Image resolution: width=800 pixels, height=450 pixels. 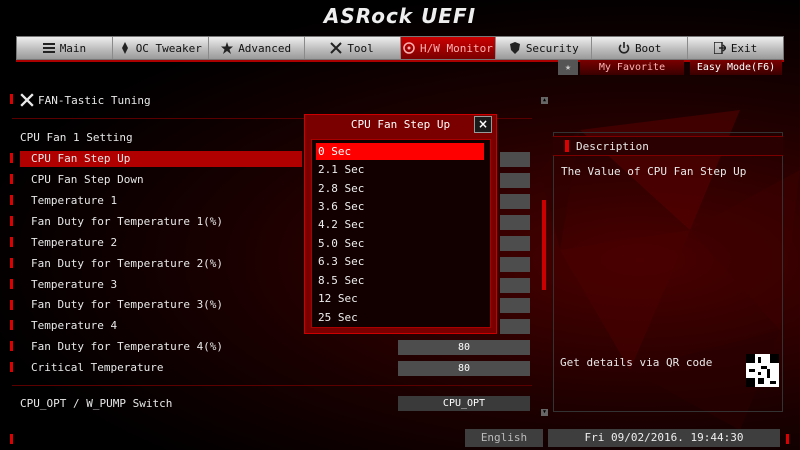 I want to click on tab-oc-tweaker-label: OC Tweaker, so click(x=168, y=48).